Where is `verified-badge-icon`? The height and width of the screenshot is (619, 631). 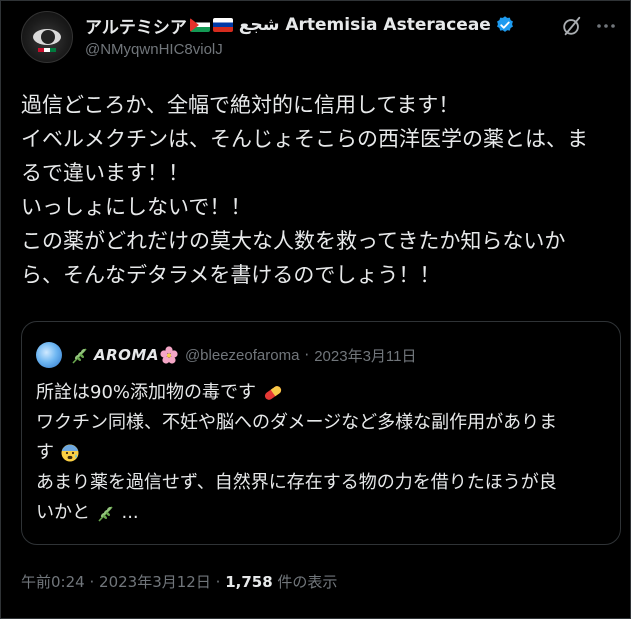 verified-badge-icon is located at coordinates (504, 24).